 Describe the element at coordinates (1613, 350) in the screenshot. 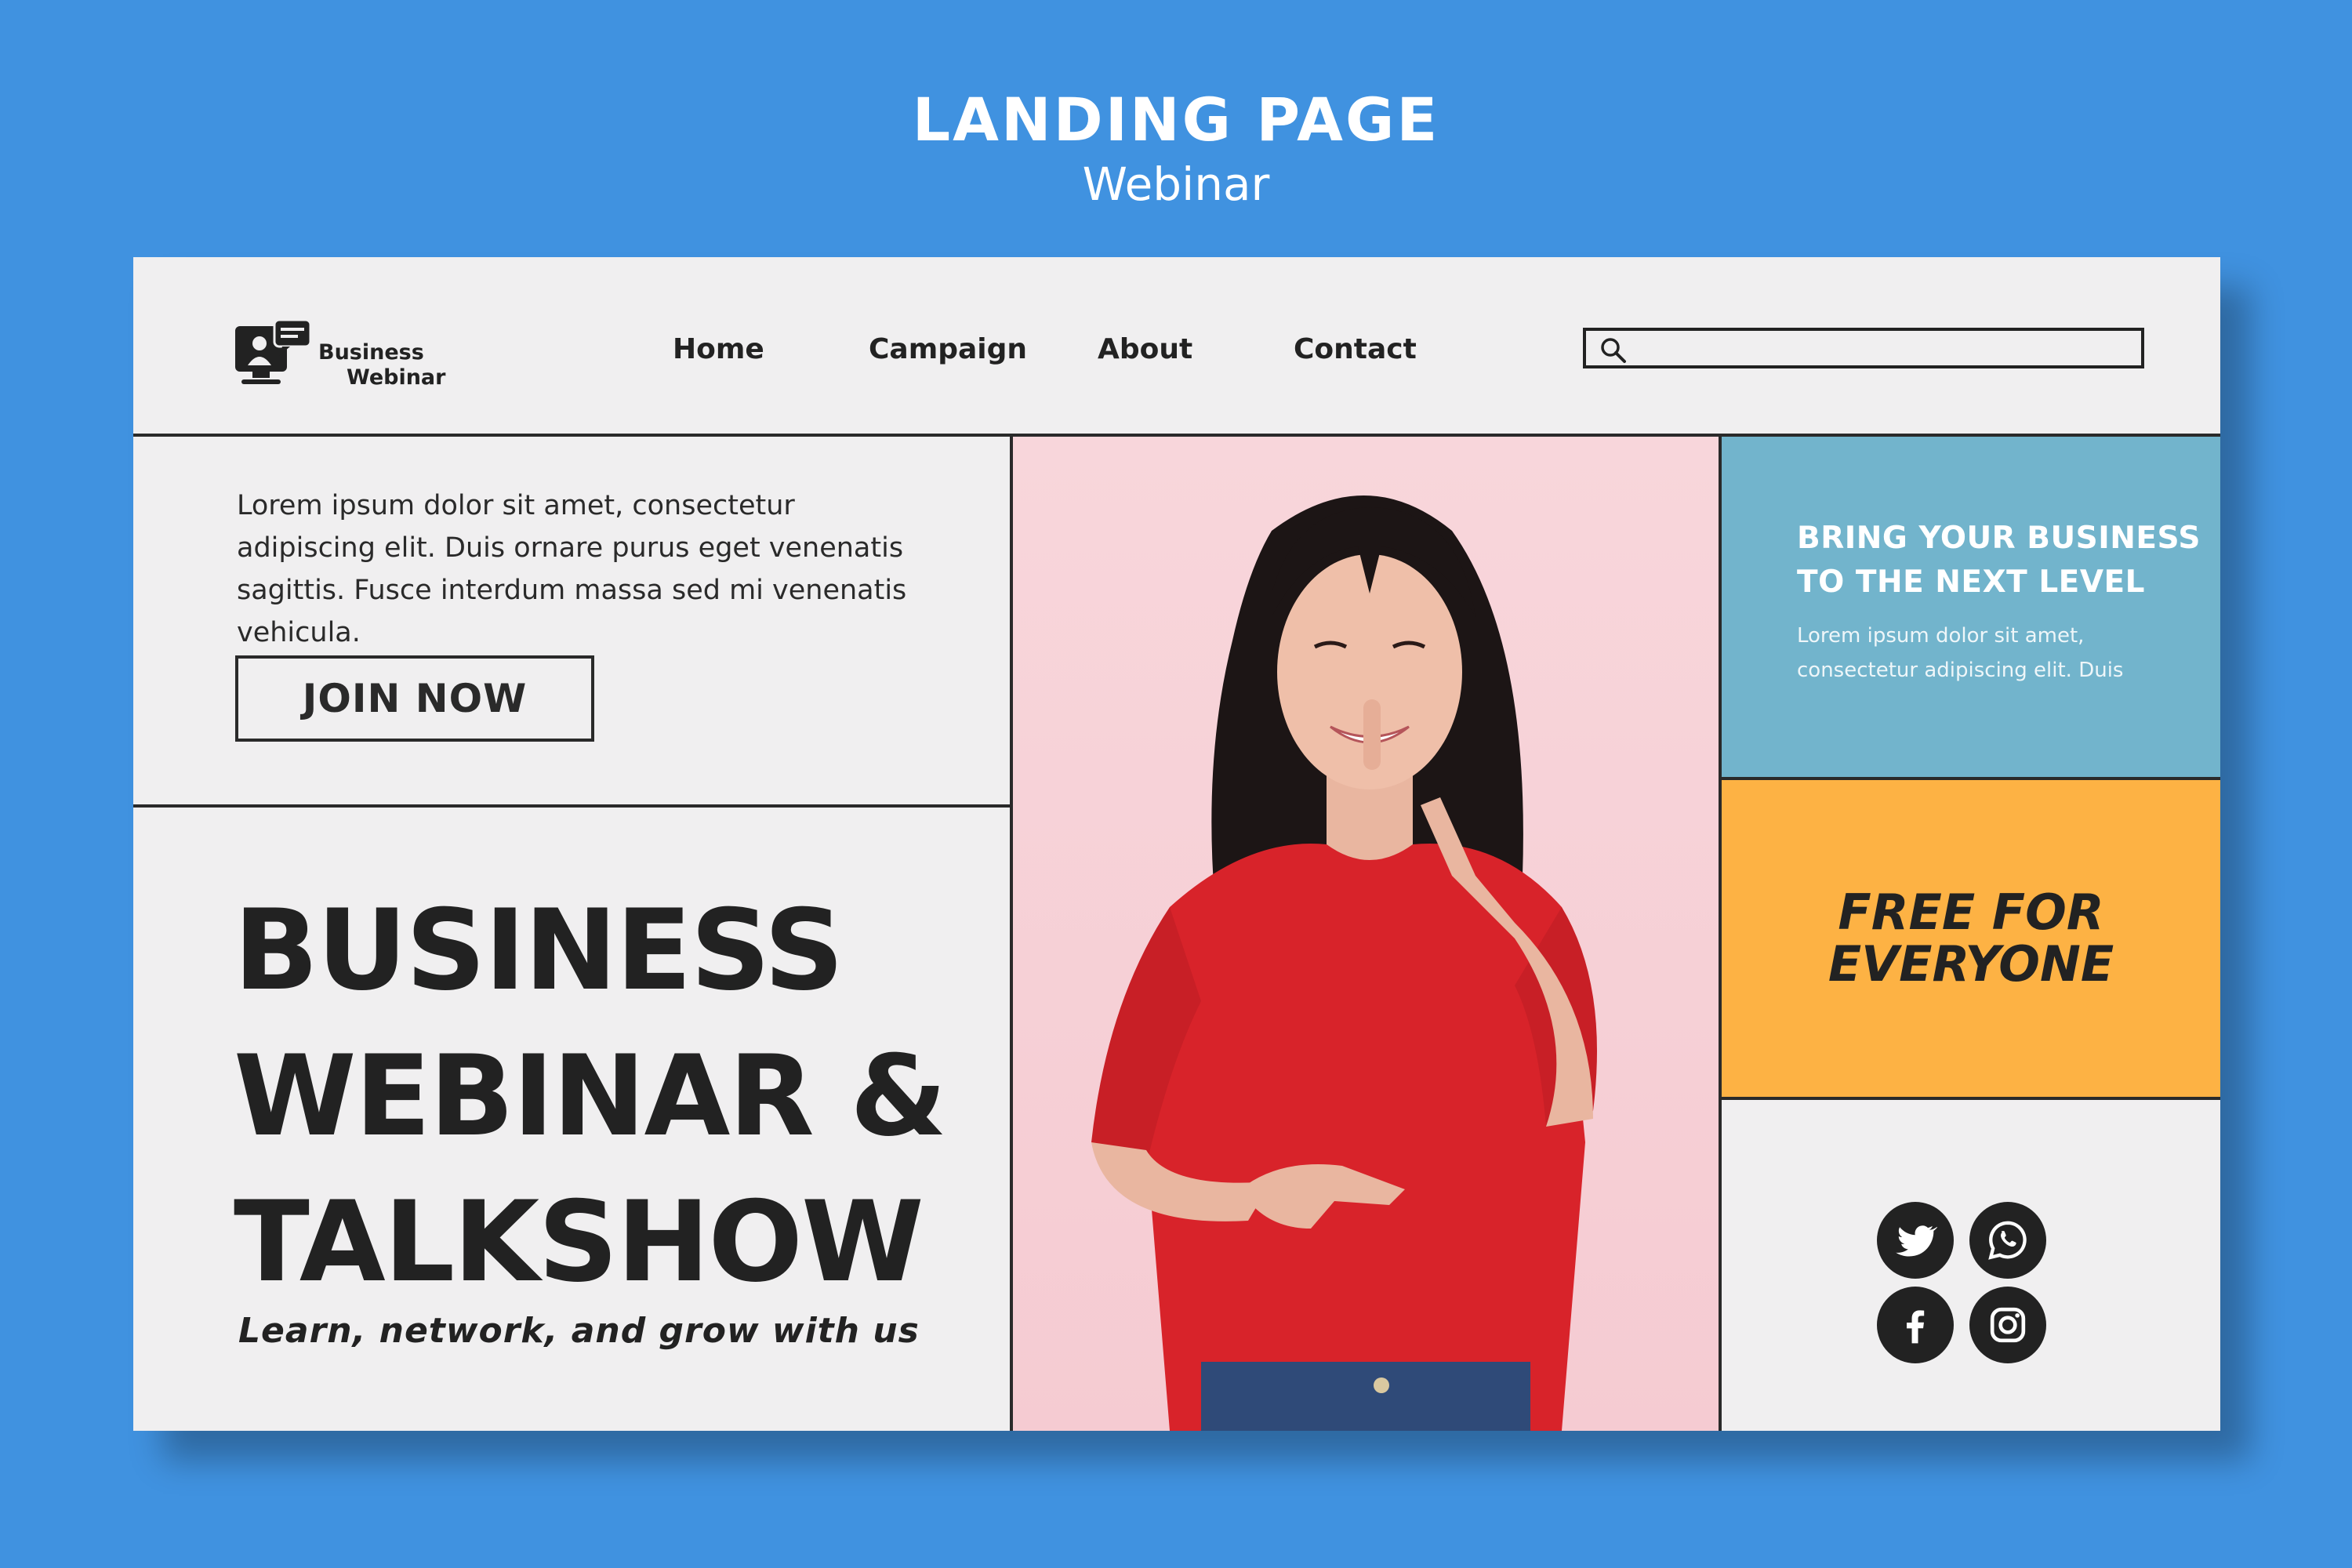

I see `search-icon` at that location.